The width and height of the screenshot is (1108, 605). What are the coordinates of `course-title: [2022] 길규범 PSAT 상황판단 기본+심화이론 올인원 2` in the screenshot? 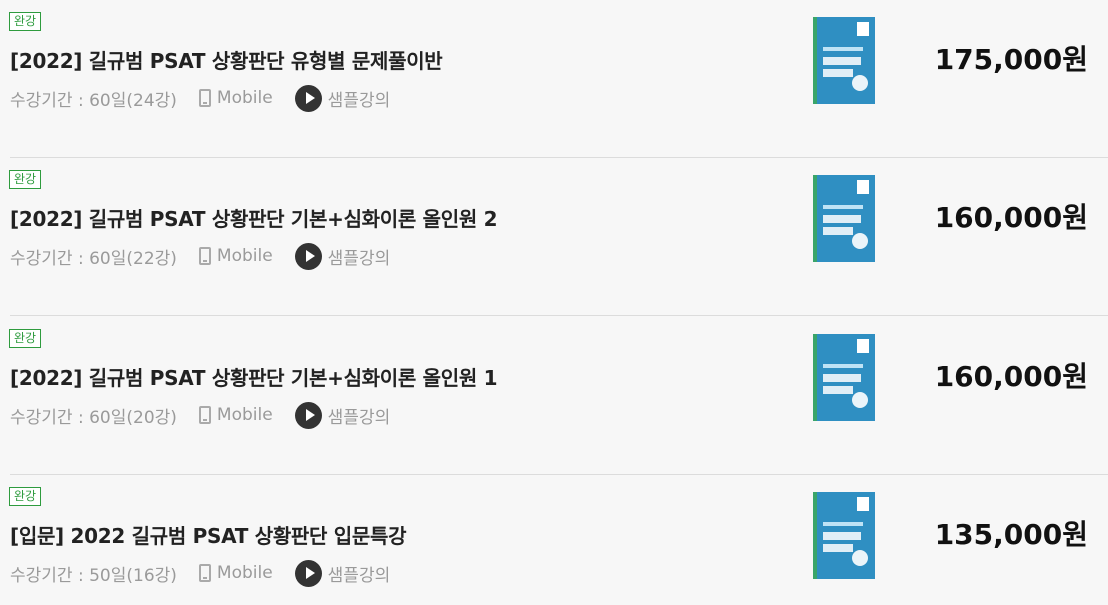 It's located at (254, 217).